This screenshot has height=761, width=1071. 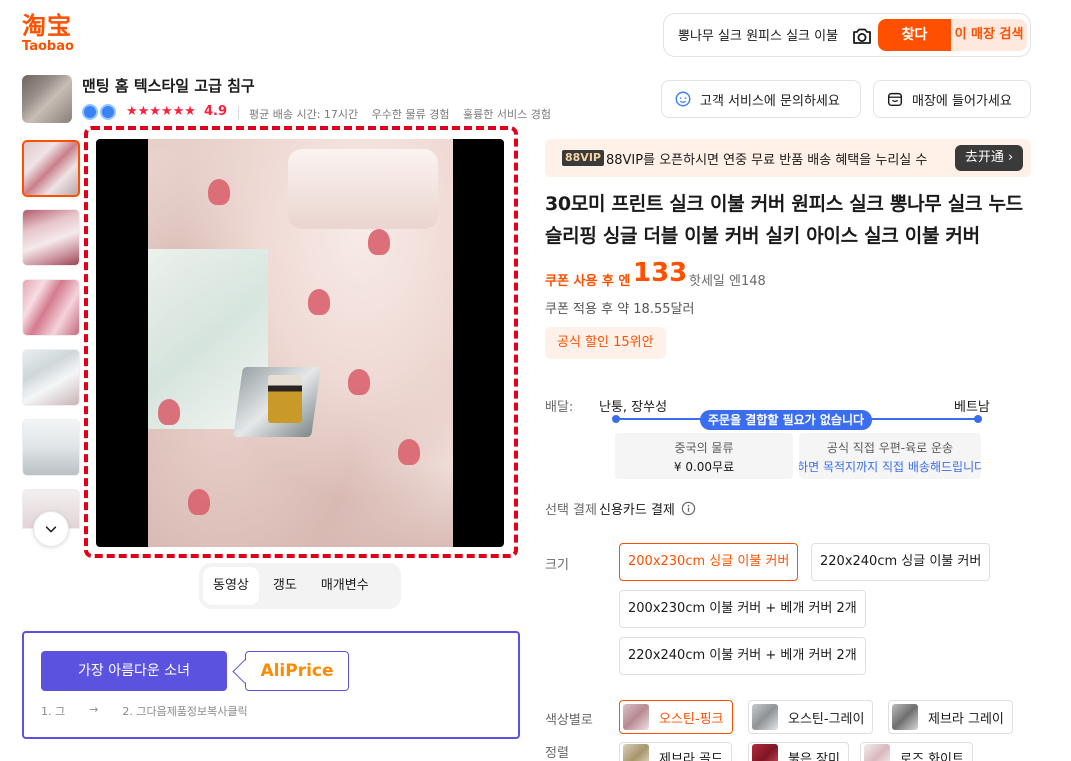 I want to click on store-search-button: 이 매장 검색, so click(x=989, y=35).